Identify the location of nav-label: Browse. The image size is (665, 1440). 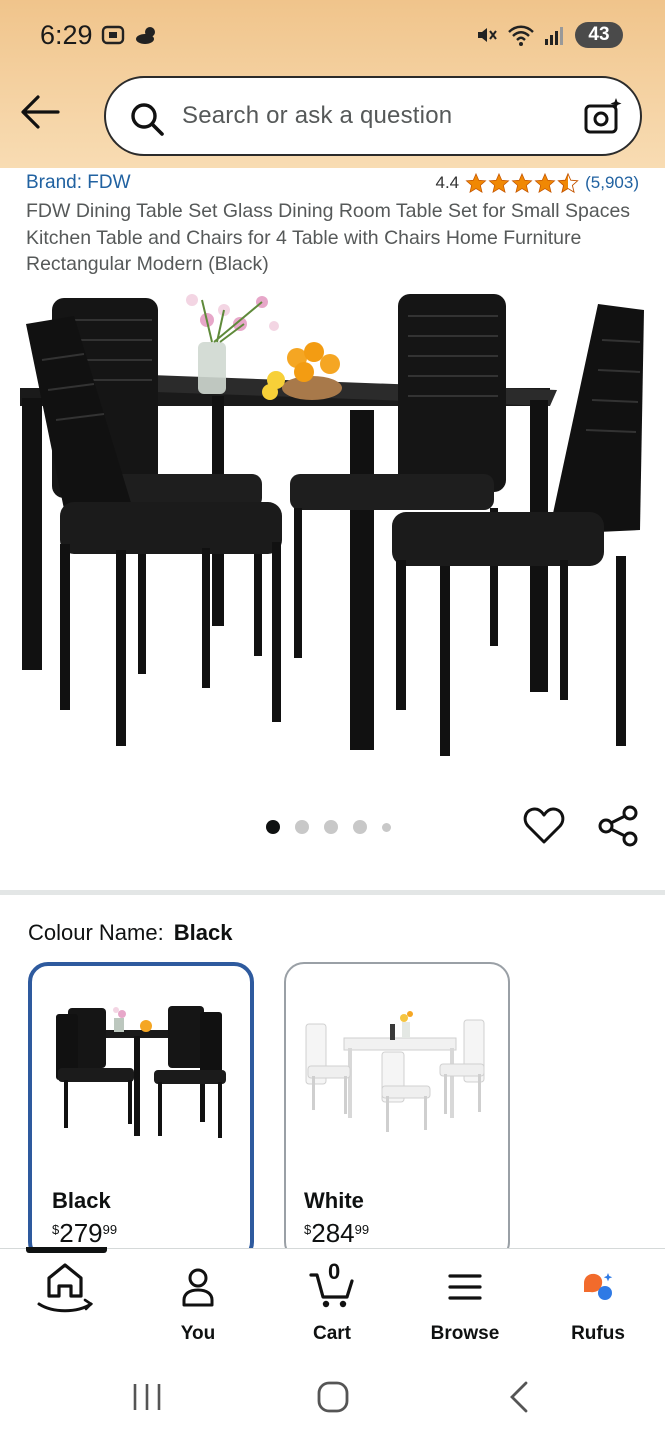
(465, 1333).